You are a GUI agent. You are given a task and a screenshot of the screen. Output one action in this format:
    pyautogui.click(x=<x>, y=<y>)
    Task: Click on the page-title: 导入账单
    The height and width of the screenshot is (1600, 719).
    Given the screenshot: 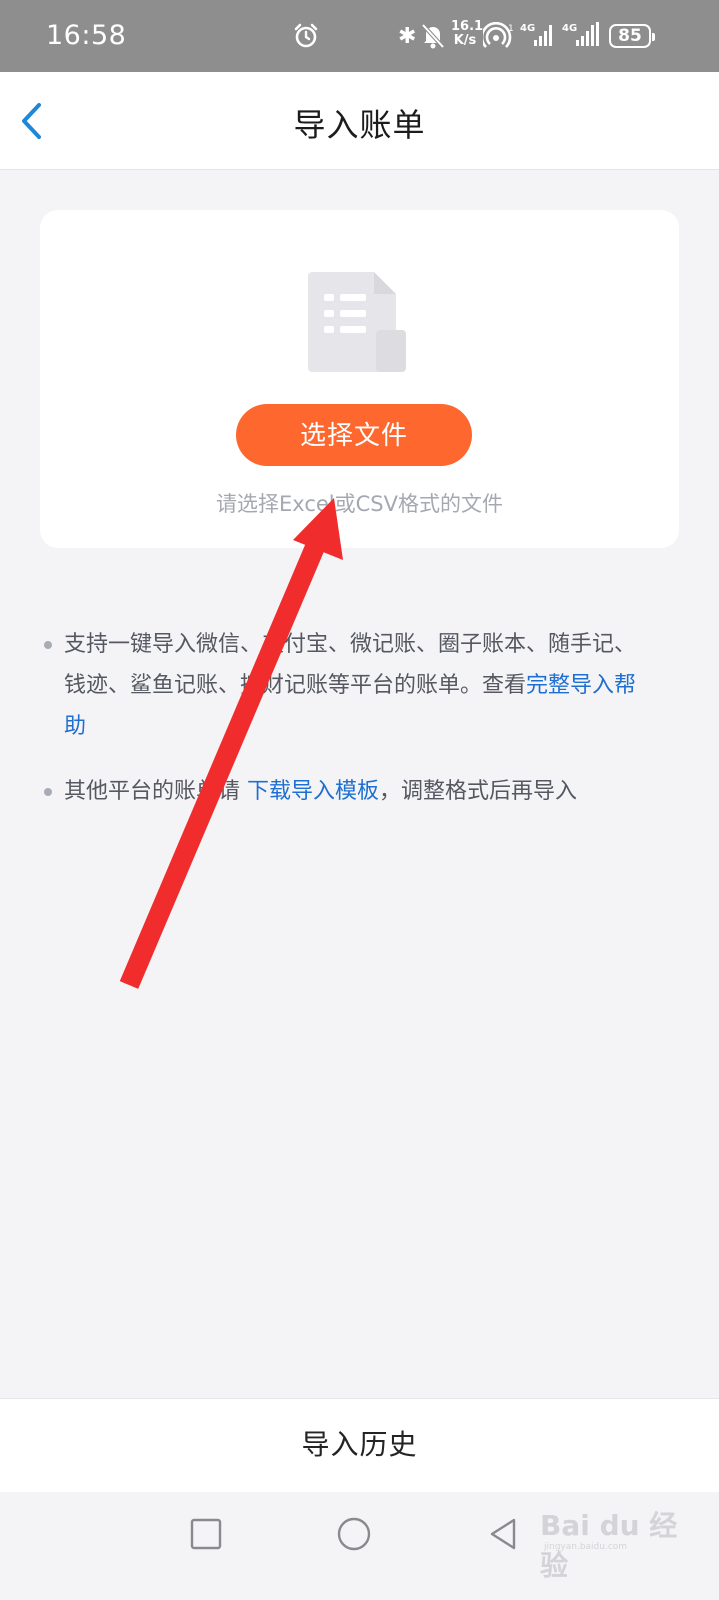 What is the action you would take?
    pyautogui.click(x=359, y=125)
    